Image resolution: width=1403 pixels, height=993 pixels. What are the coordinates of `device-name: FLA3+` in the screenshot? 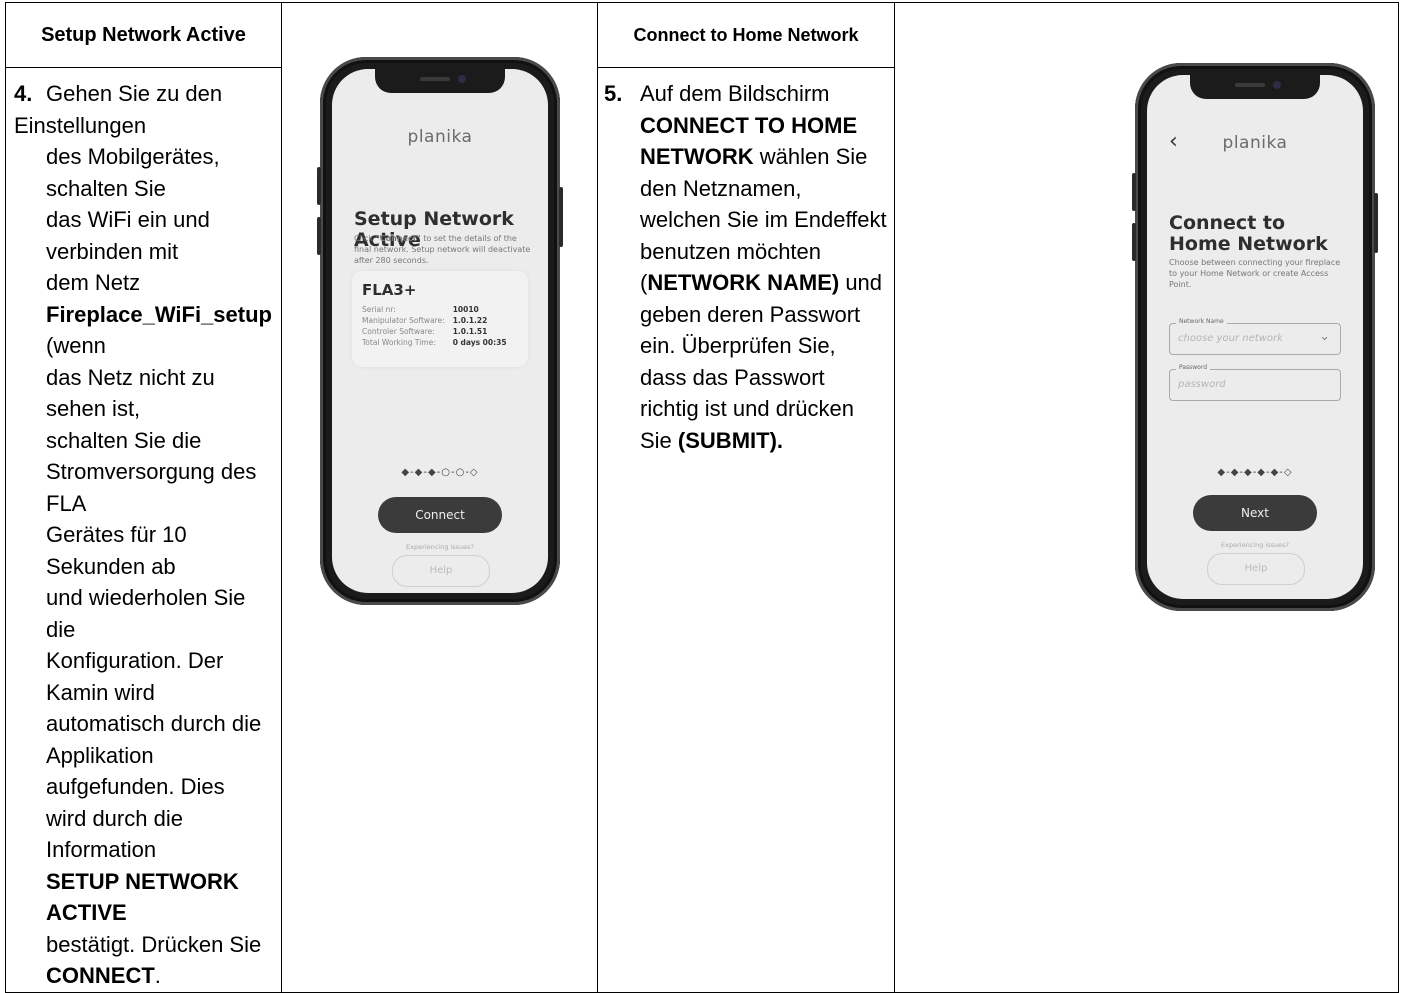 It's located at (389, 290).